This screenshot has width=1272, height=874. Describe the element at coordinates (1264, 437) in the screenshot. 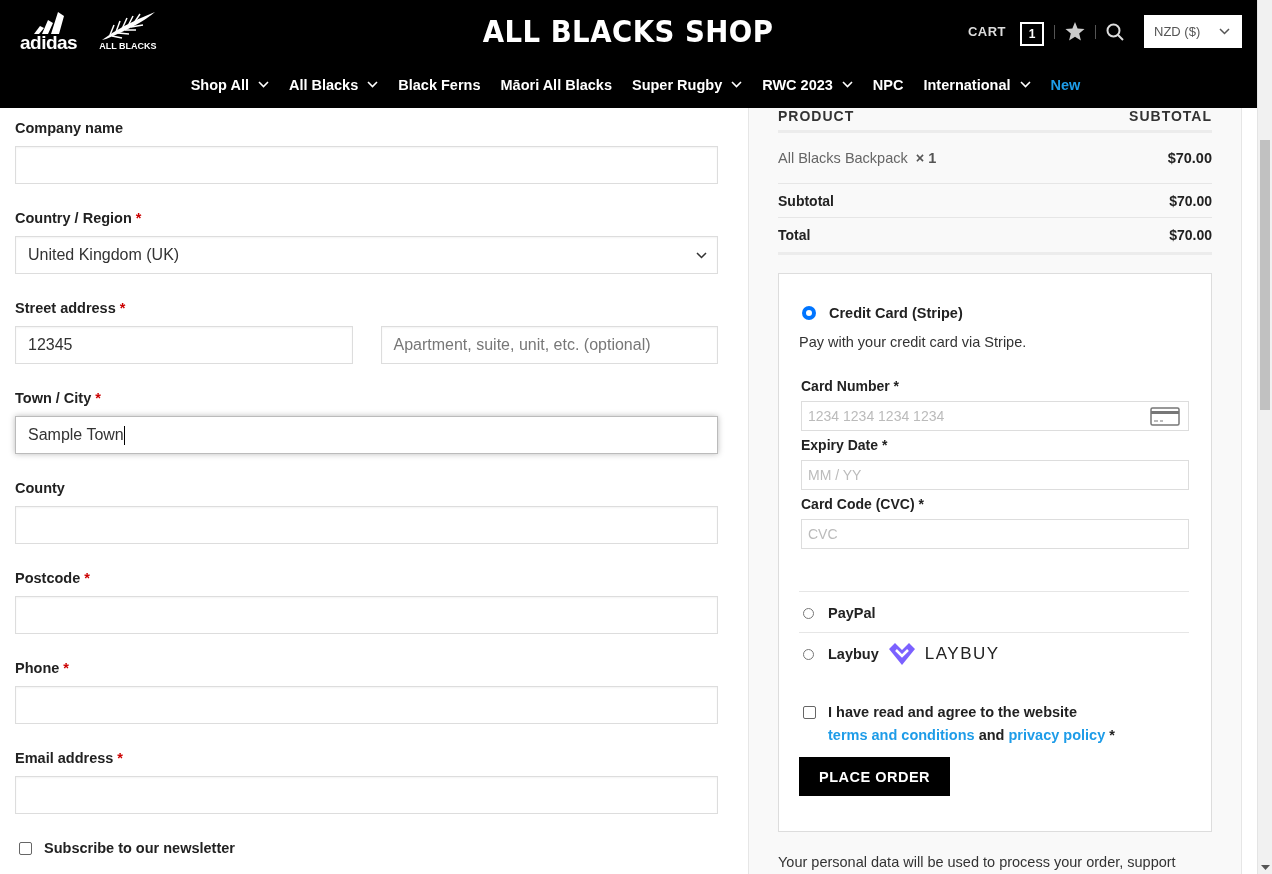

I see `scrollbar` at that location.